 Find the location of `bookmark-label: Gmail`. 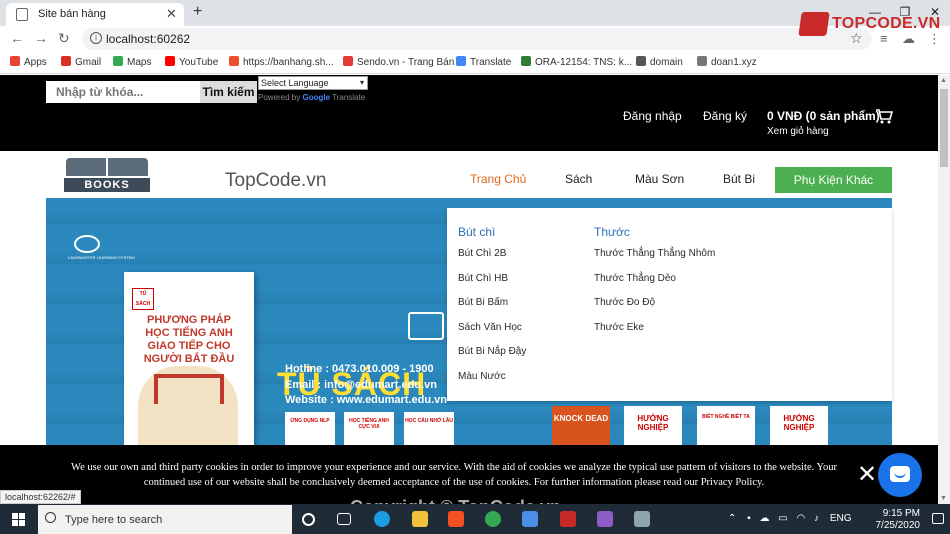

bookmark-label: Gmail is located at coordinates (88, 62).